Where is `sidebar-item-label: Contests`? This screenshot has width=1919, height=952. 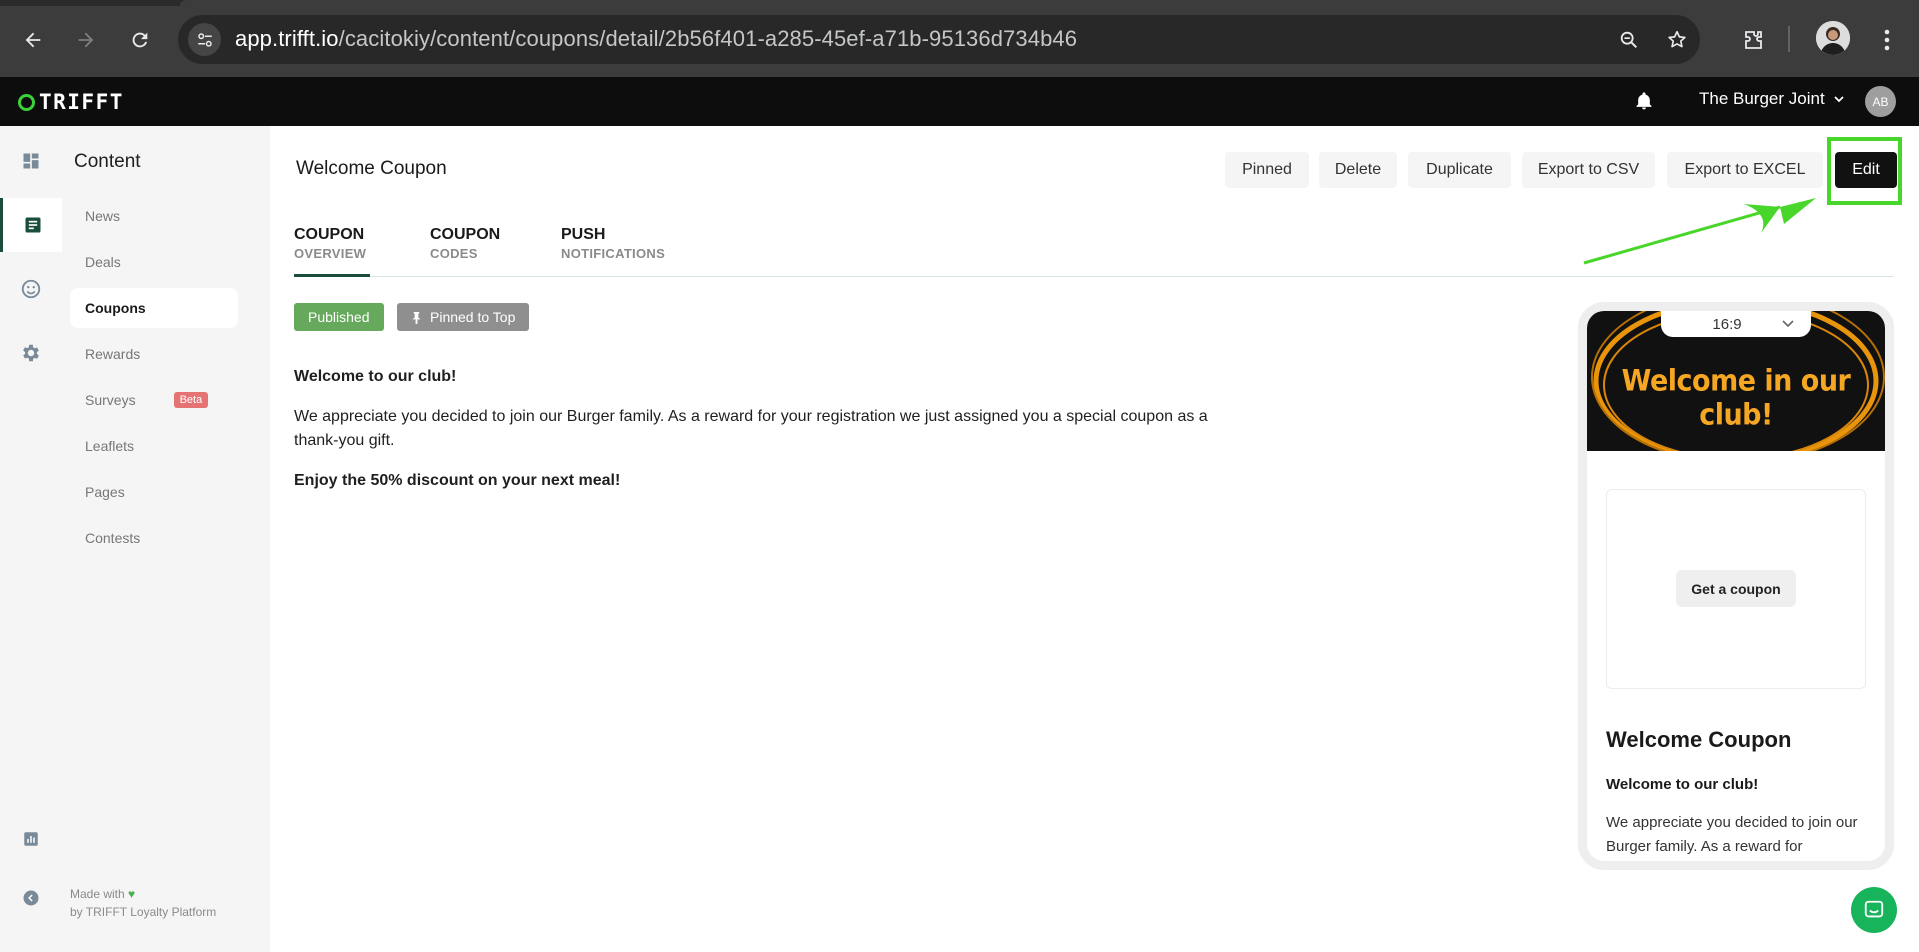 sidebar-item-label: Contests is located at coordinates (113, 538).